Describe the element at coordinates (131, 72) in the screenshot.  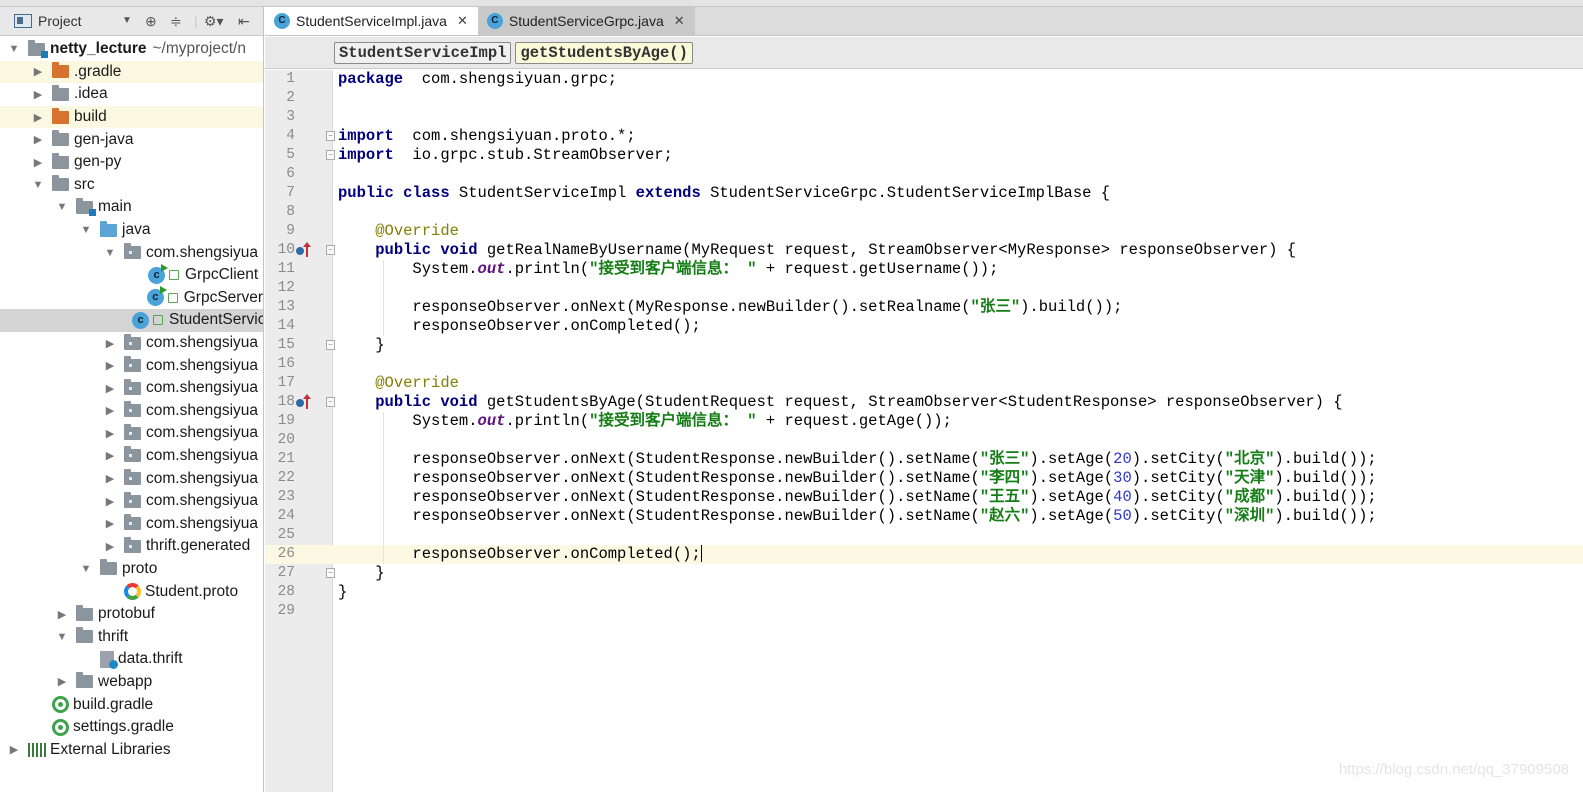
I see `tree-item: ▶ .gradle` at that location.